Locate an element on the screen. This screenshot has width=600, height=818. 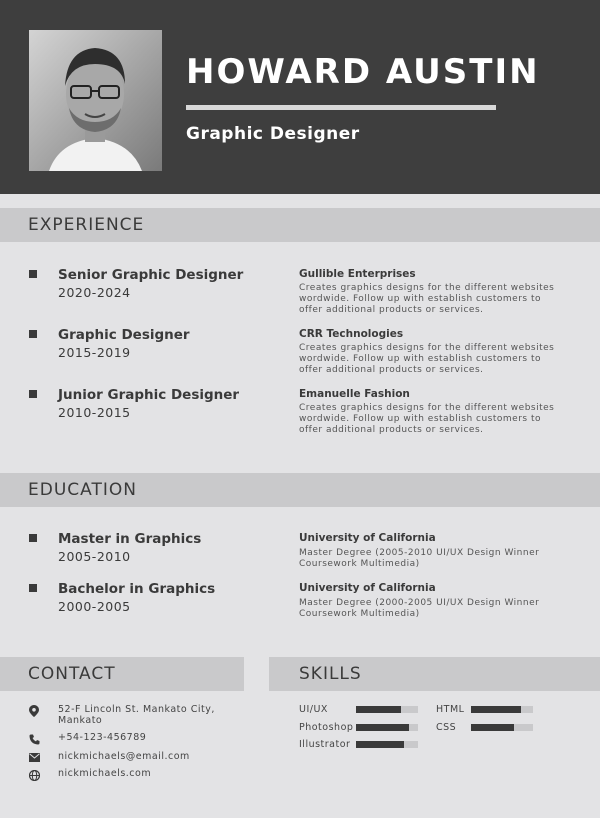
phone-text: +54-123-456789 is located at coordinates (102, 737).